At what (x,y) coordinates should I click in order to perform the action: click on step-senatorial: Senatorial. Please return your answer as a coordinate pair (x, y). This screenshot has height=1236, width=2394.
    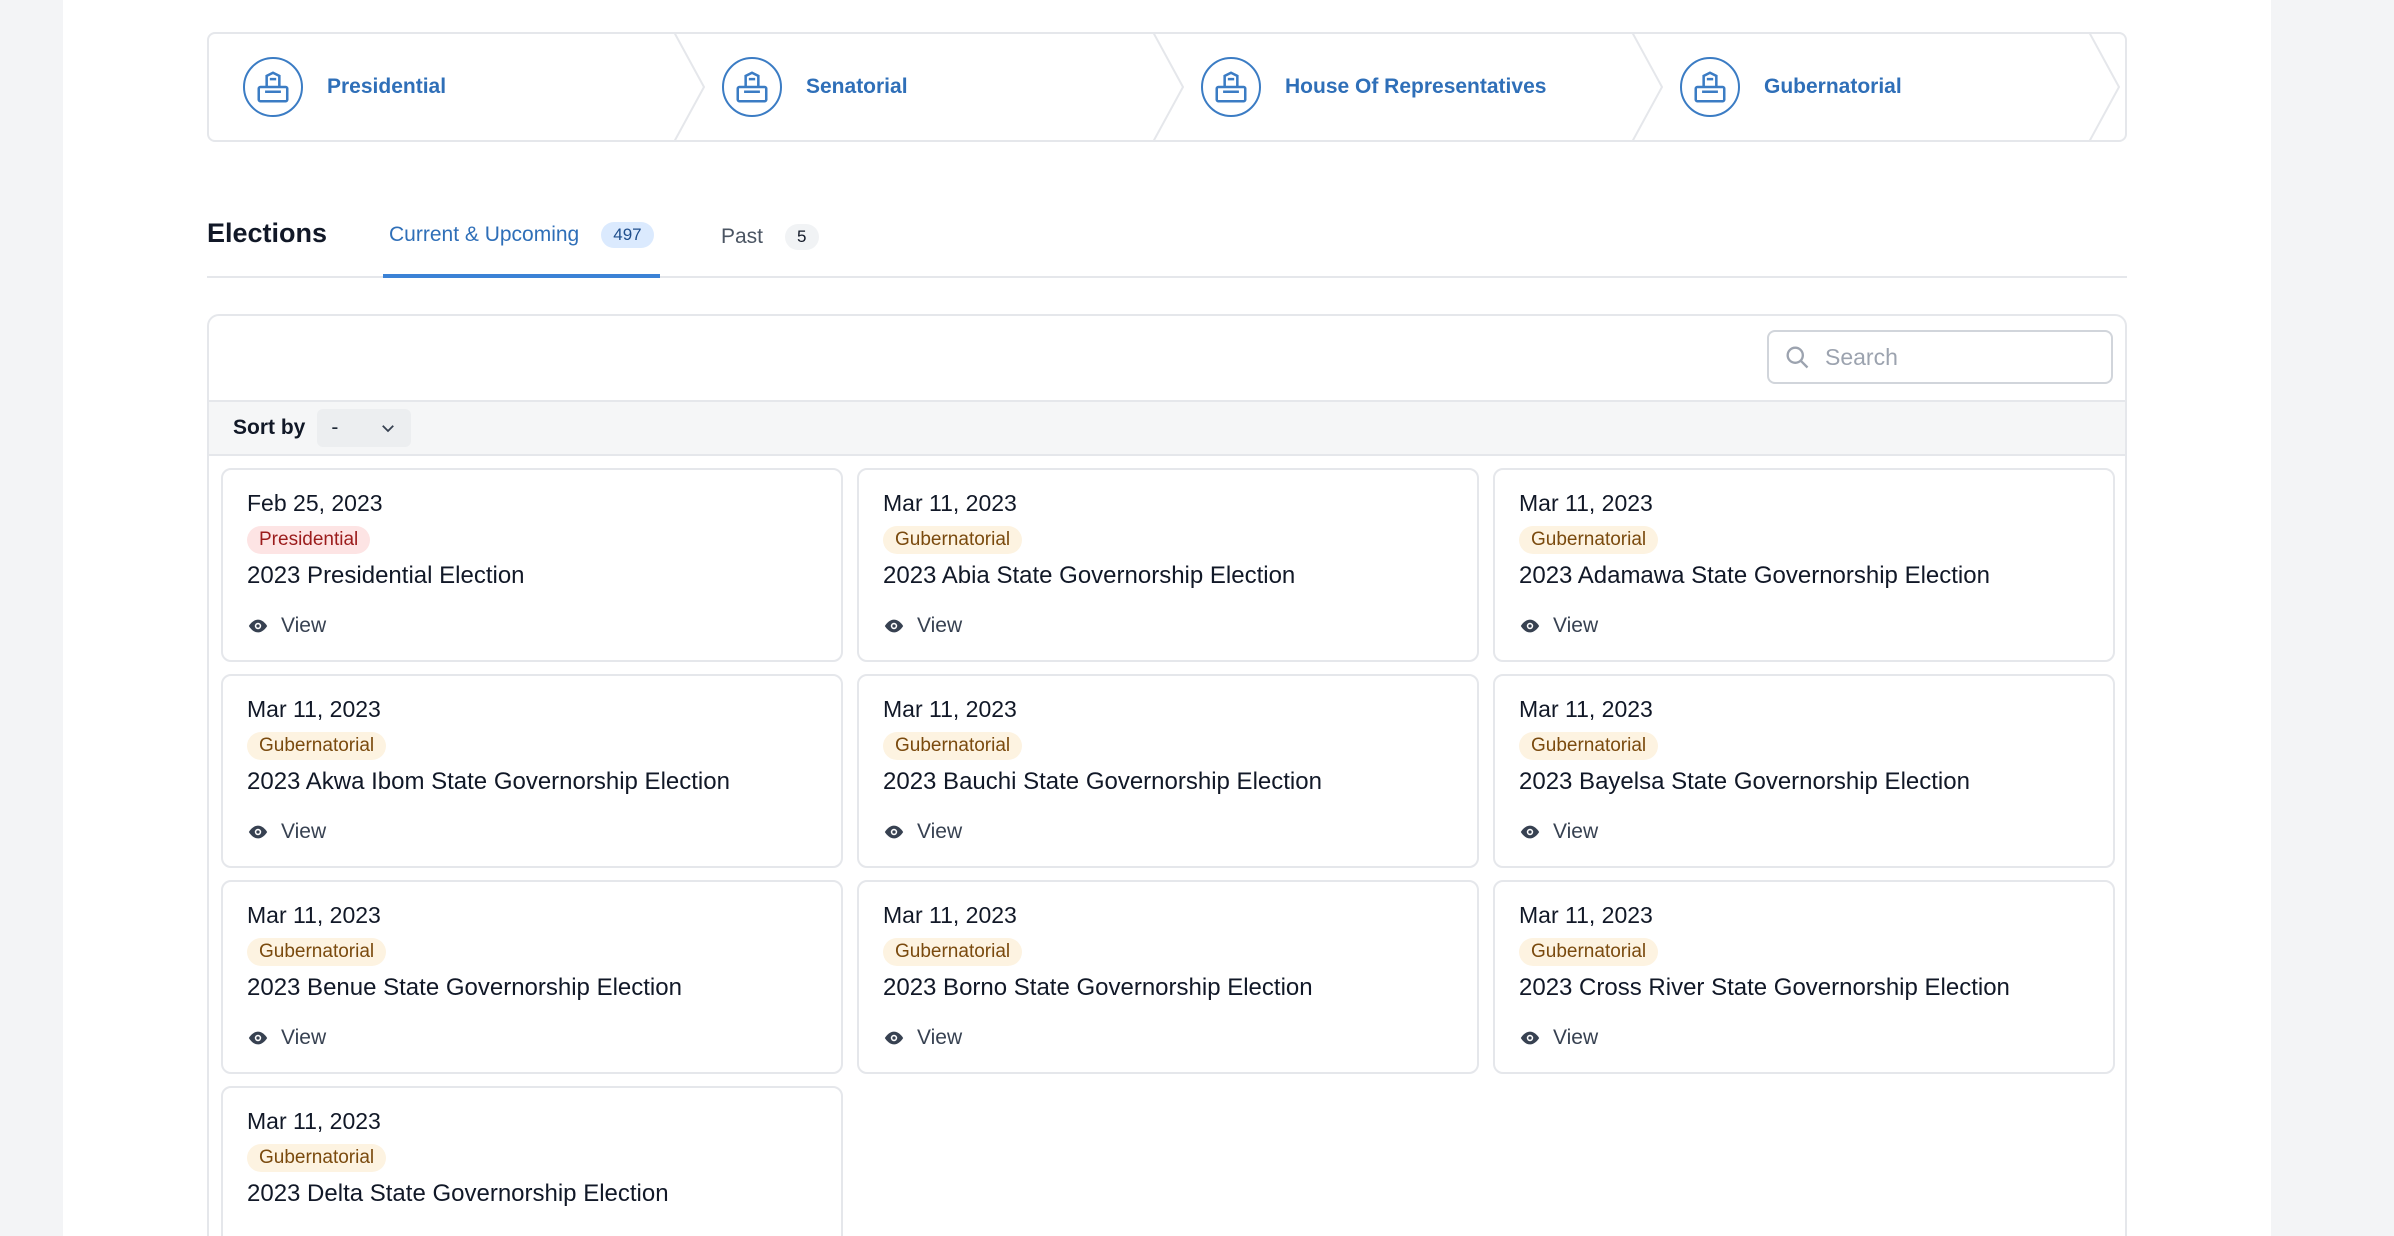
    Looking at the image, I should click on (936, 87).